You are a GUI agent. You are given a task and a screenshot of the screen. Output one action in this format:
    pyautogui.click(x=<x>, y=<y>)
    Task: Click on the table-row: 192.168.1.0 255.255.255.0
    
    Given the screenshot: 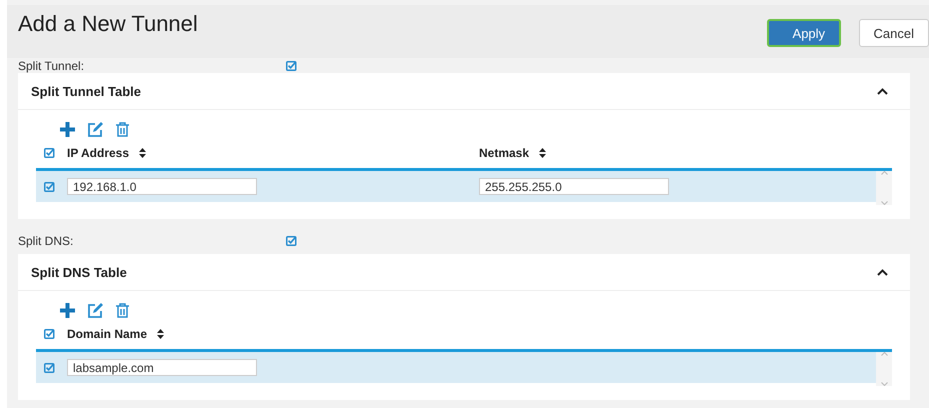 What is the action you would take?
    pyautogui.click(x=456, y=186)
    